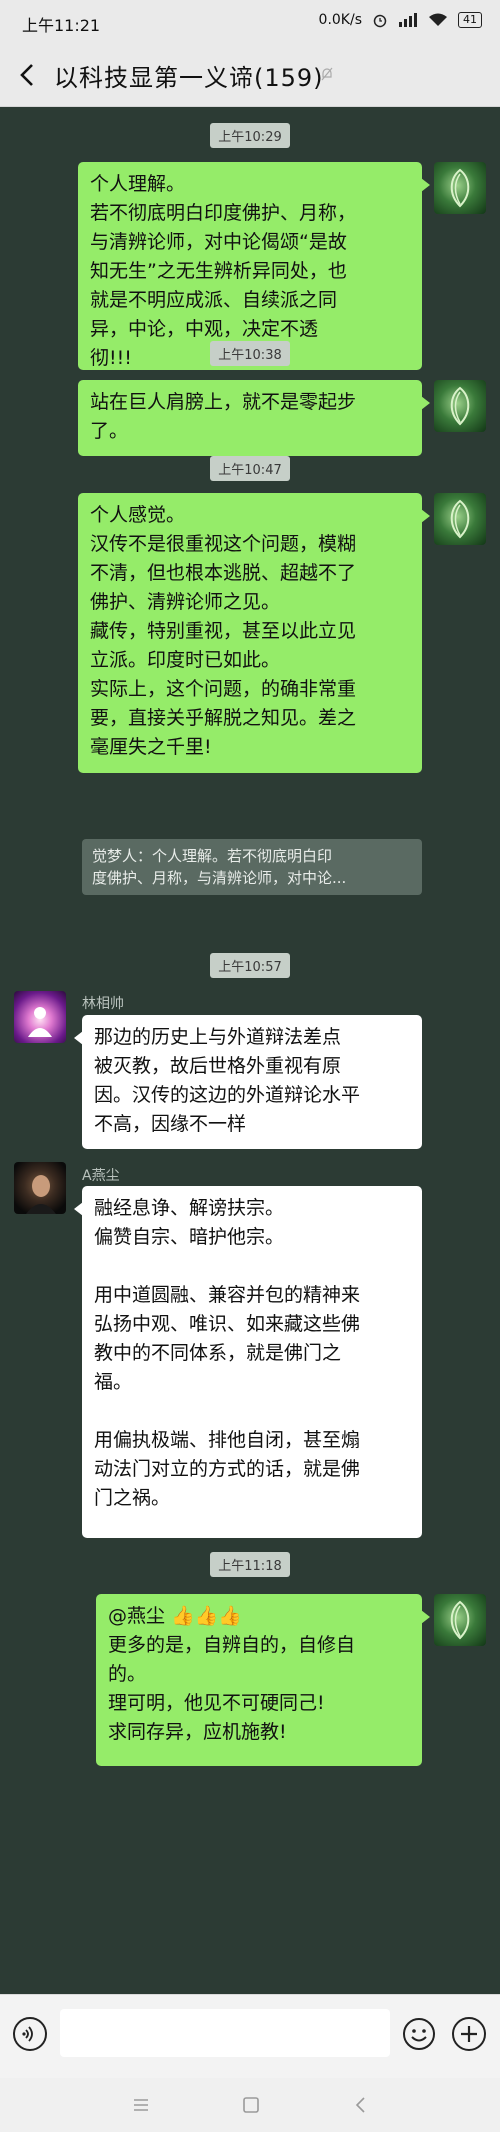  What do you see at coordinates (380, 21) in the screenshot?
I see `alarm-icon` at bounding box center [380, 21].